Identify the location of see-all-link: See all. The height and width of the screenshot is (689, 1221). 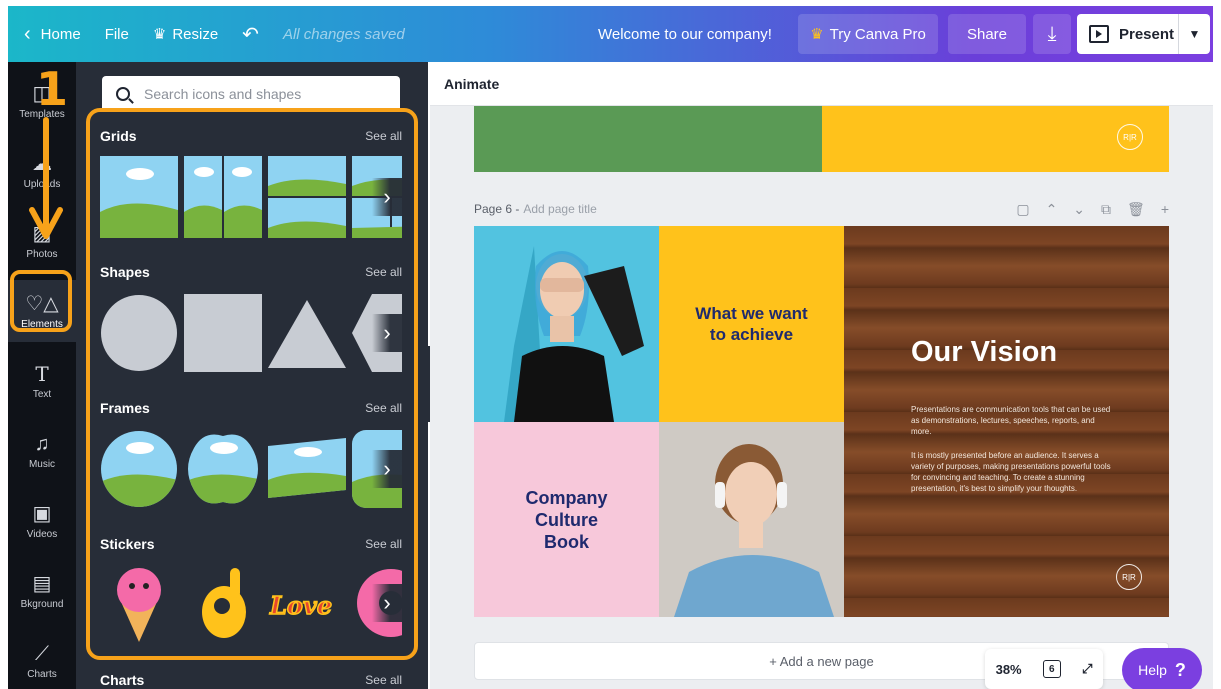
(383, 680).